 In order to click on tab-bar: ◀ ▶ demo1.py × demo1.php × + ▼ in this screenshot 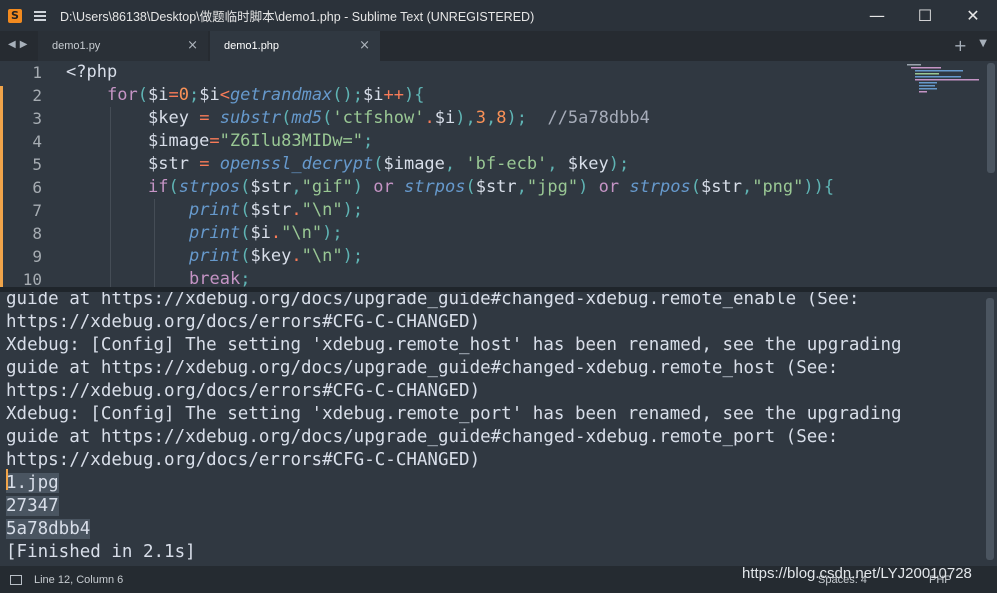, I will do `click(498, 46)`.